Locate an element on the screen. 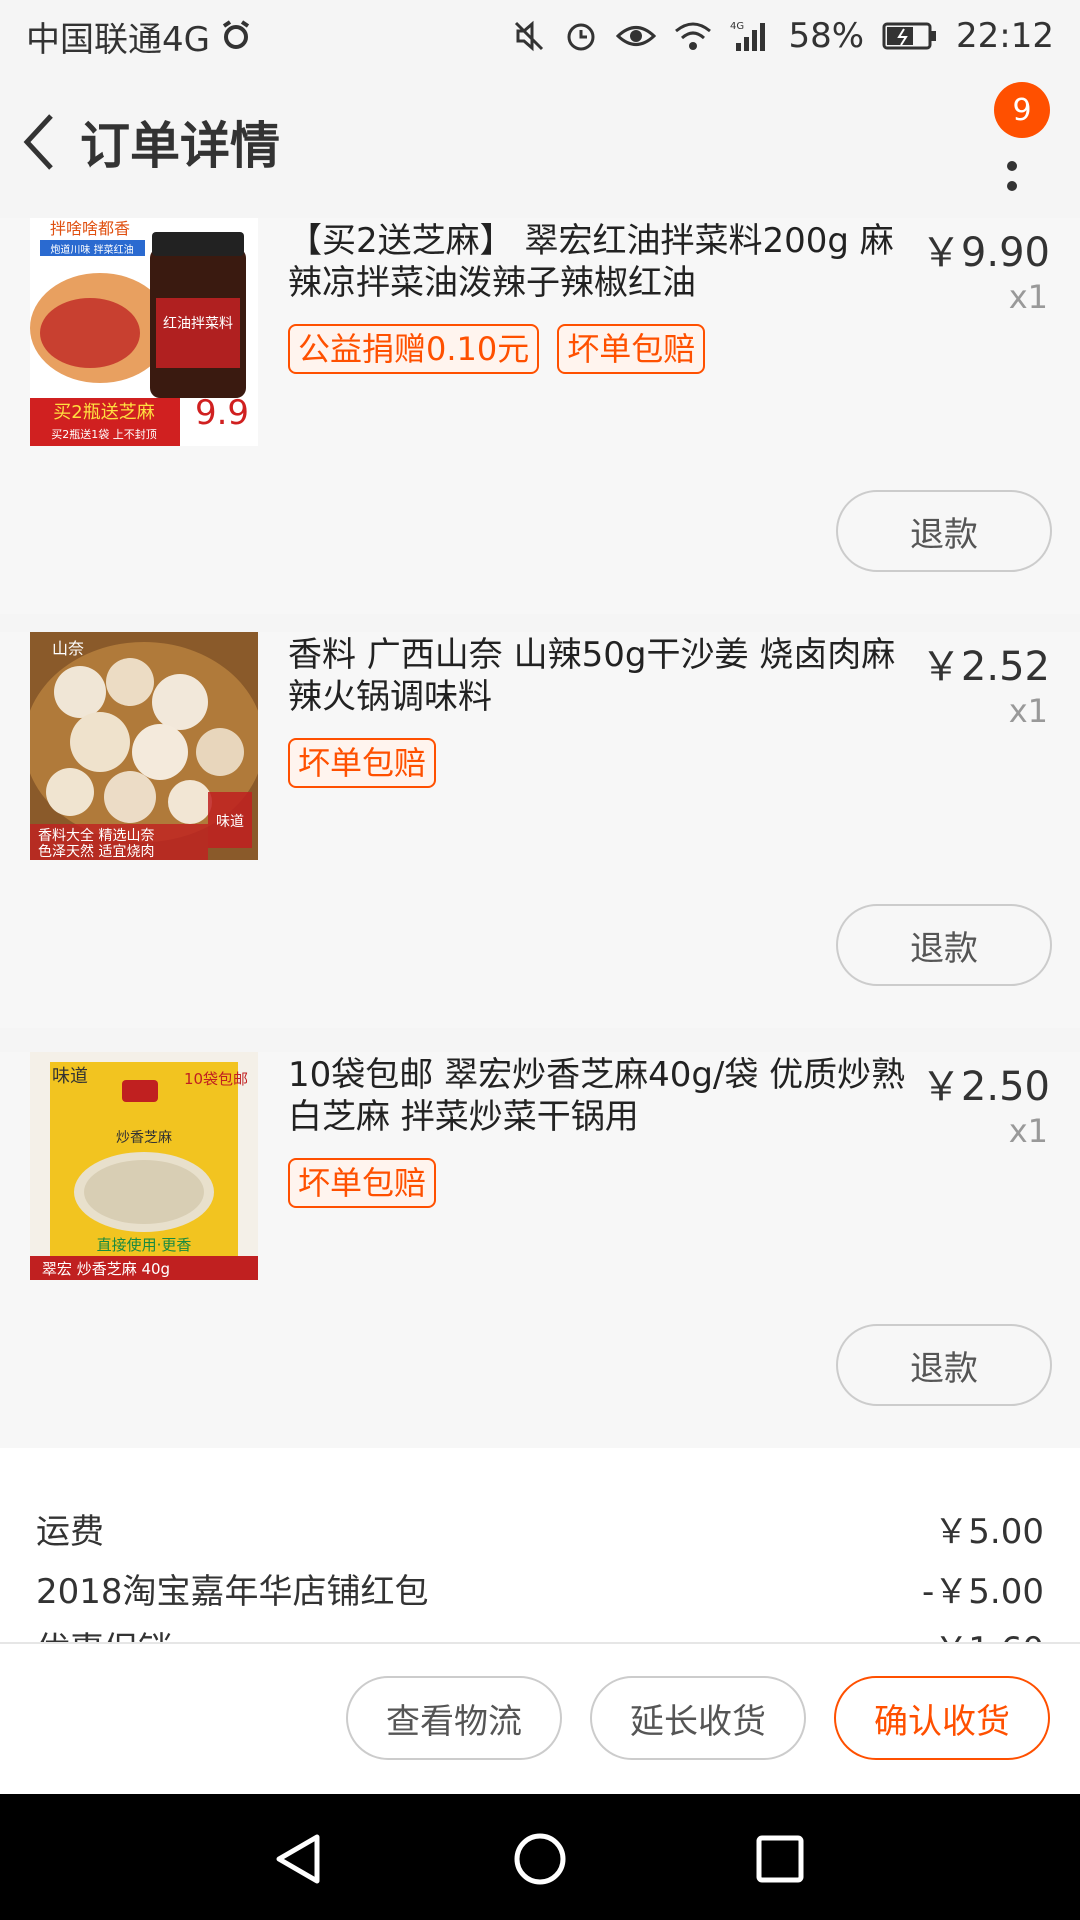  nav-home-button is located at coordinates (540, 1859).